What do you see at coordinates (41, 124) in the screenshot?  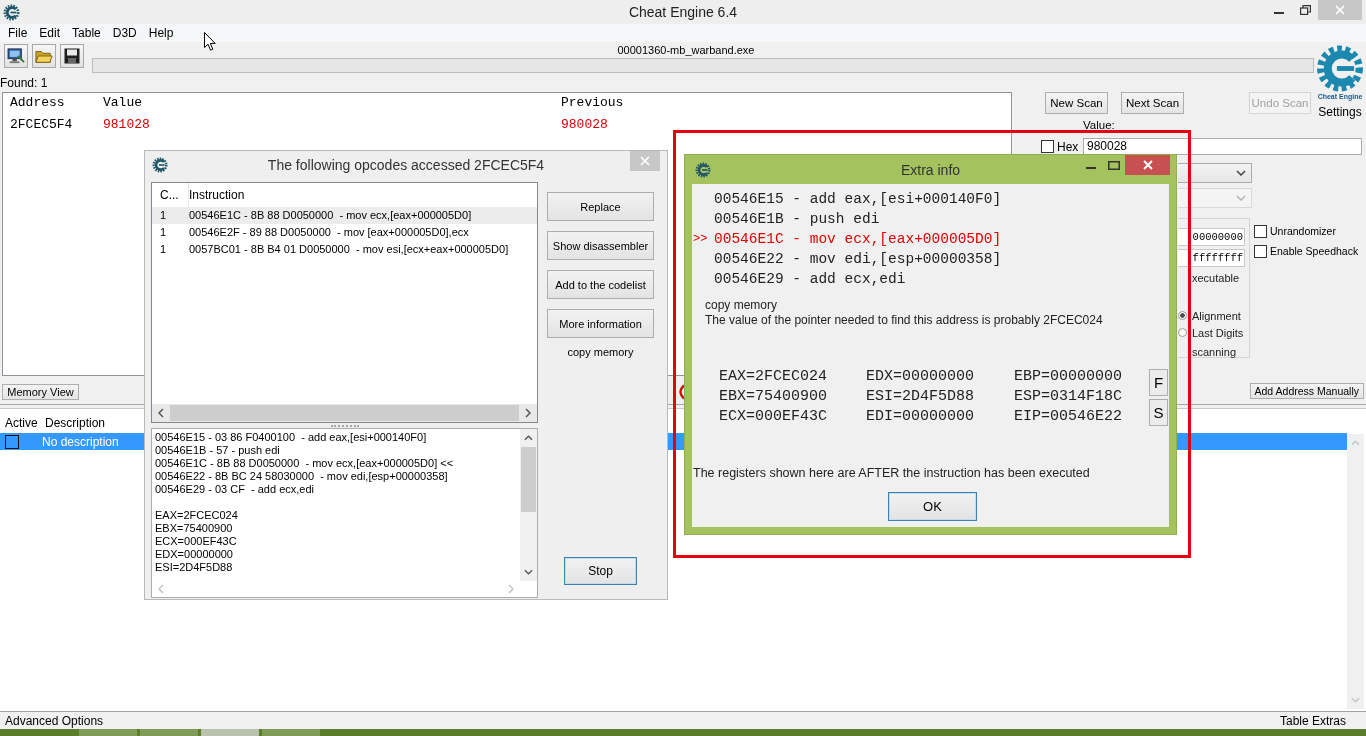 I see `address-cell: 2FCEC5F4` at bounding box center [41, 124].